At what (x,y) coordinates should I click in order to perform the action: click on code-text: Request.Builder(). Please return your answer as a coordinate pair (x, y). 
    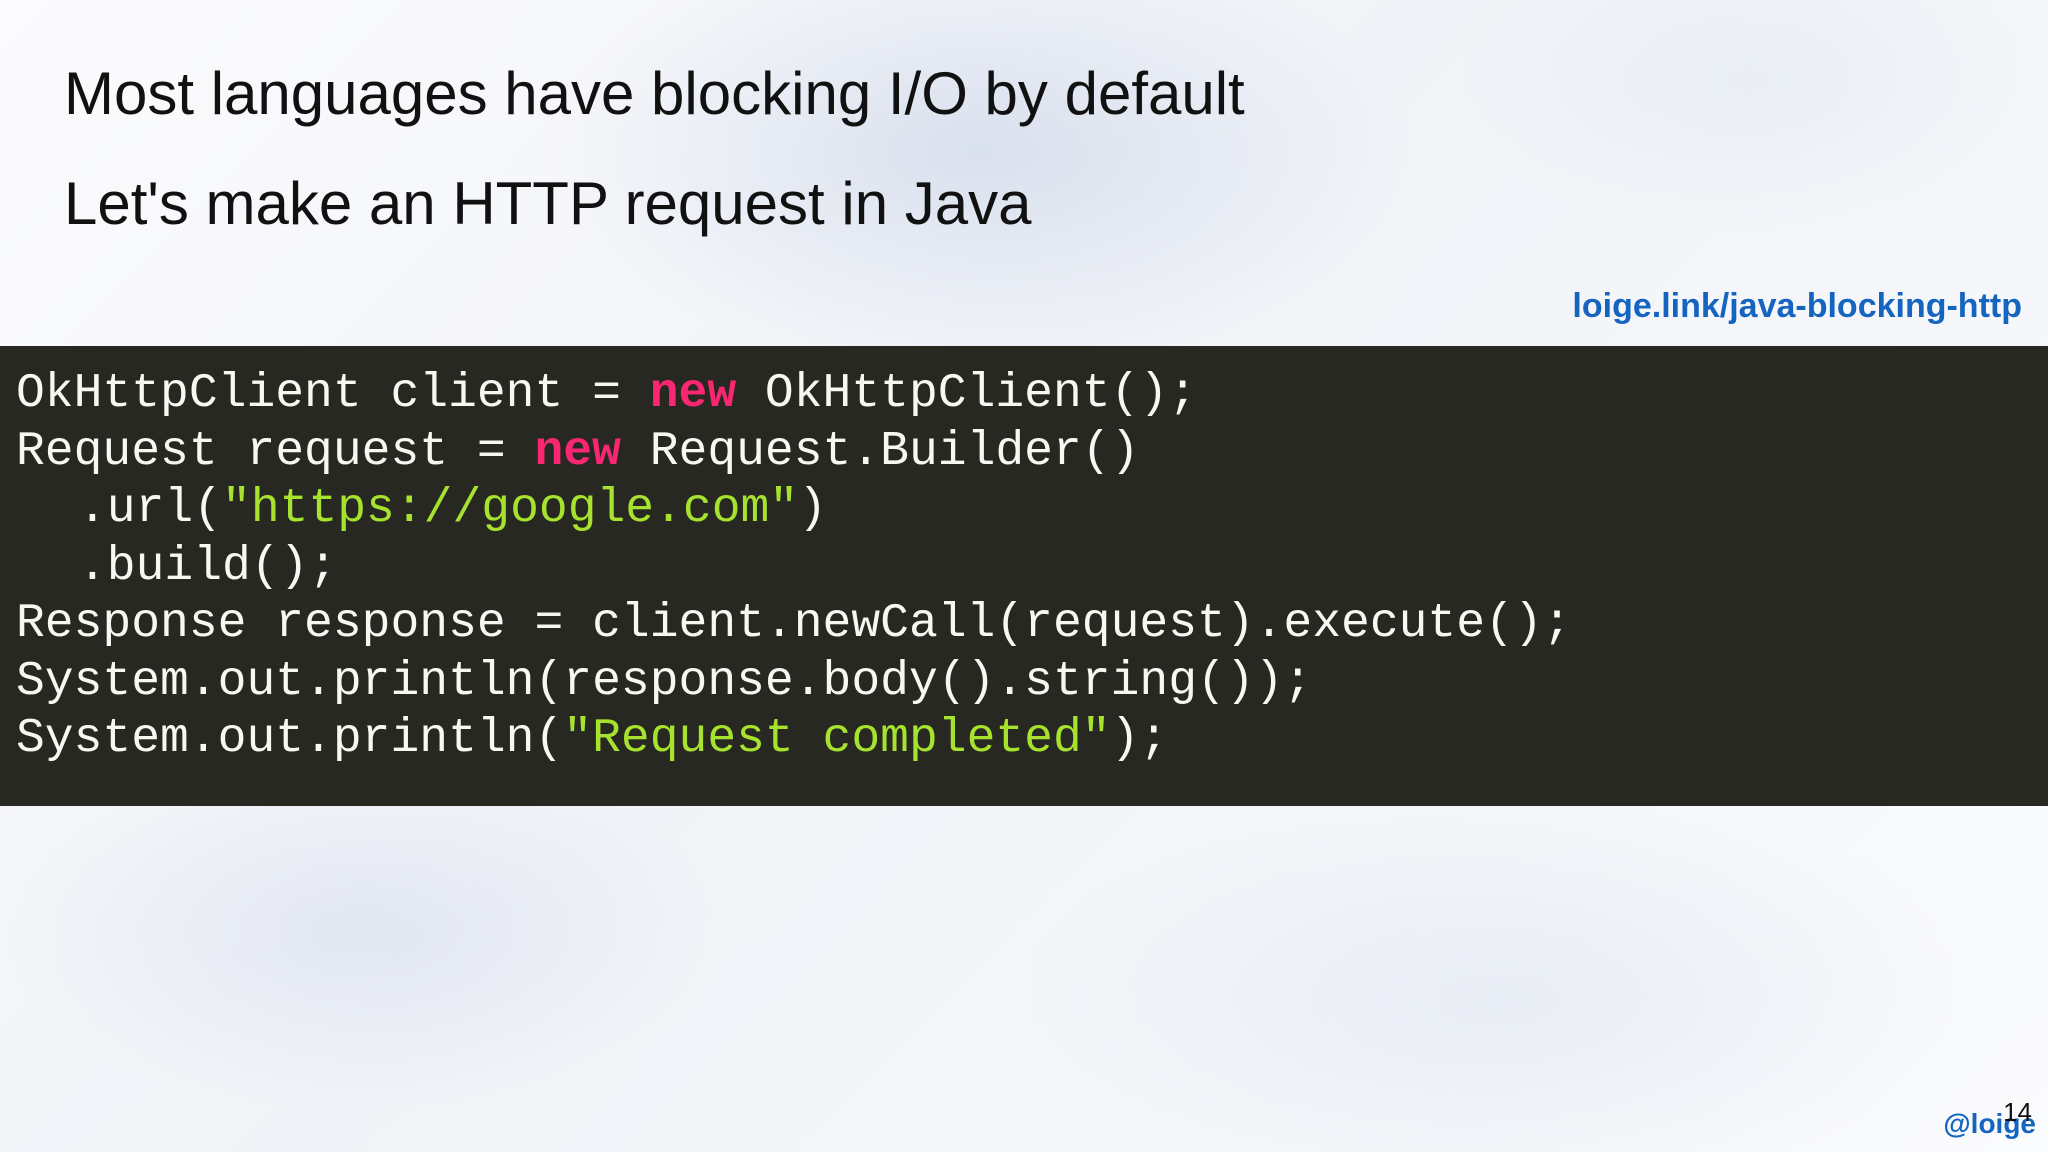
    Looking at the image, I should click on (880, 451).